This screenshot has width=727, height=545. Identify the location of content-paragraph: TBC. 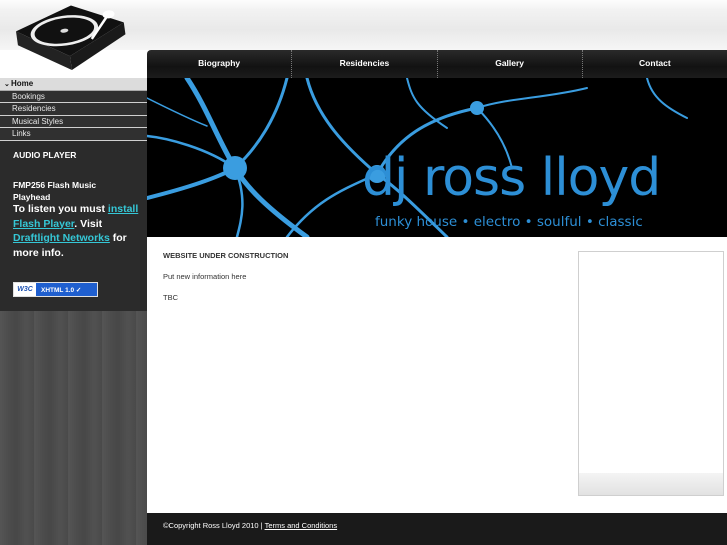
(170, 297).